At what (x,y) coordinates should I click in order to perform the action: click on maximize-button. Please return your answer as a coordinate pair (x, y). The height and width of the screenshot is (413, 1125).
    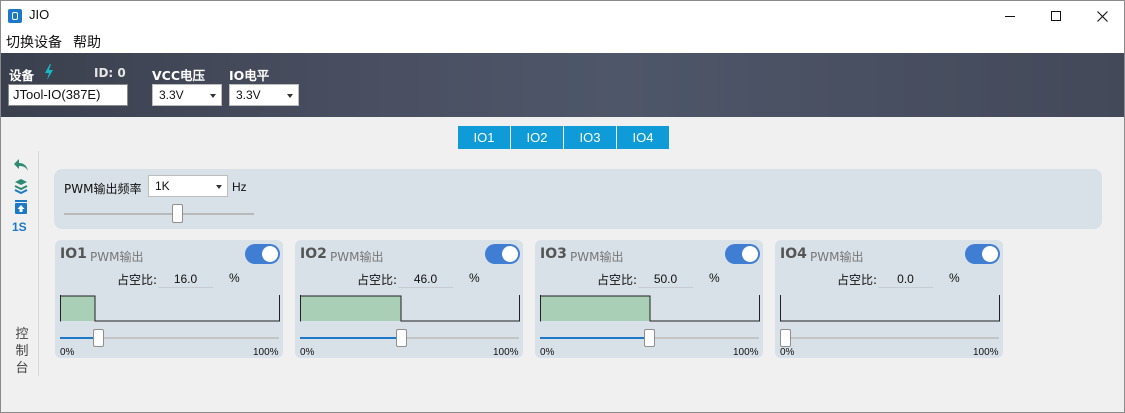
    Looking at the image, I should click on (1056, 16).